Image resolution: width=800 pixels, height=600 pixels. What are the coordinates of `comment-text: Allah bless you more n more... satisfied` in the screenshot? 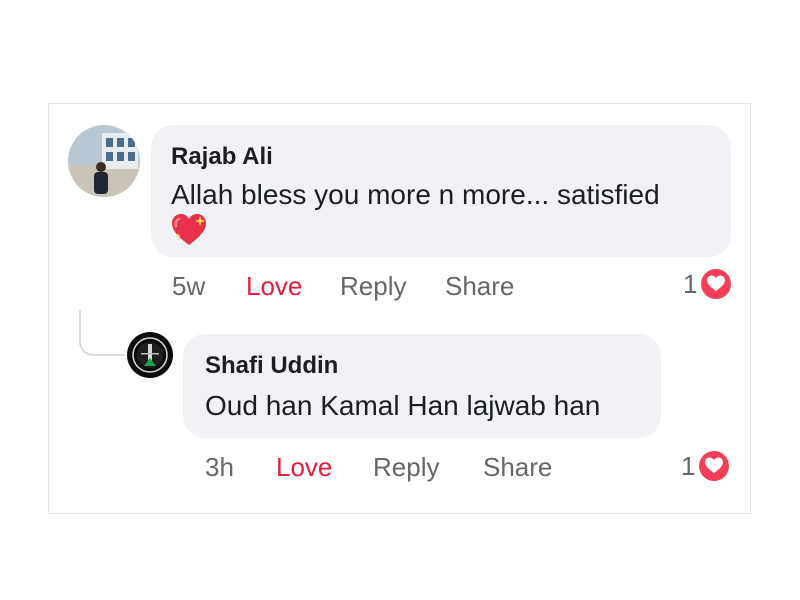 It's located at (415, 194).